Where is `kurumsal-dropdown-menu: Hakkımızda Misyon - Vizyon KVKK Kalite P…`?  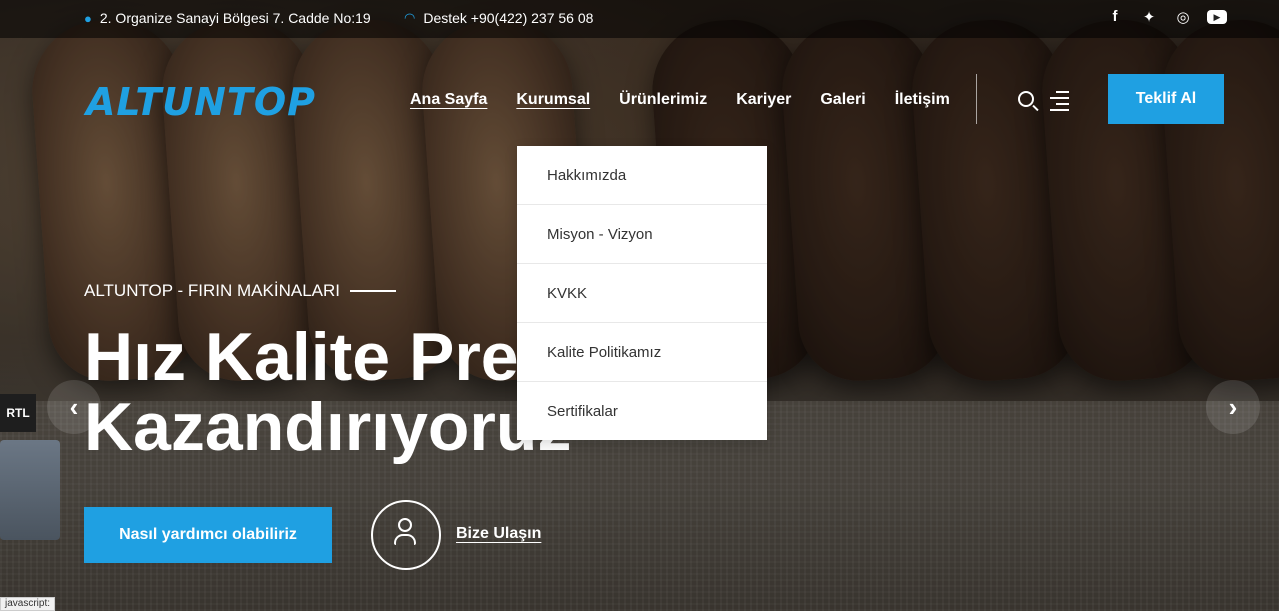 kurumsal-dropdown-menu: Hakkımızda Misyon - Vizyon KVKK Kalite P… is located at coordinates (642, 293).